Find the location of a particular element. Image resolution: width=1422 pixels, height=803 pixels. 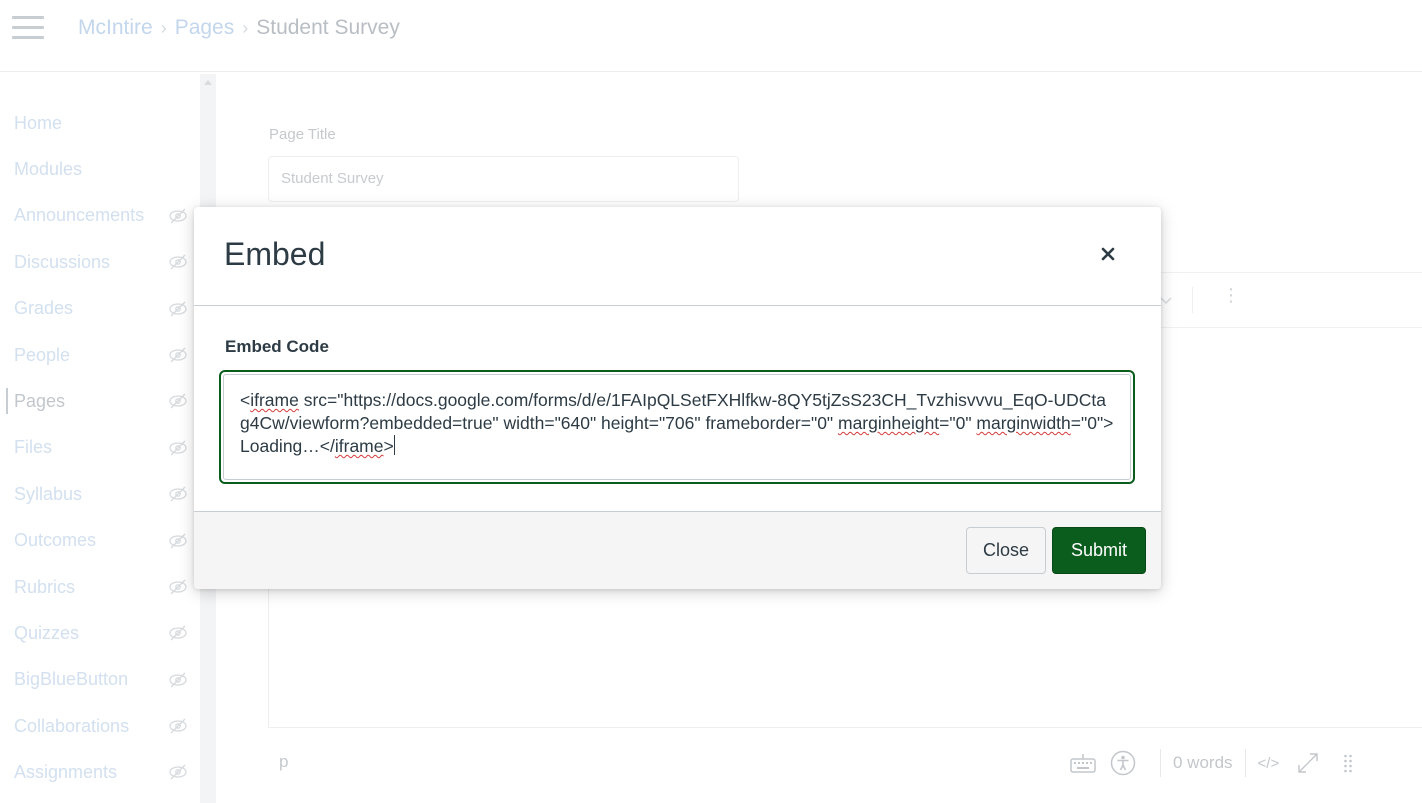

modal-title: Embed is located at coordinates (275, 254).